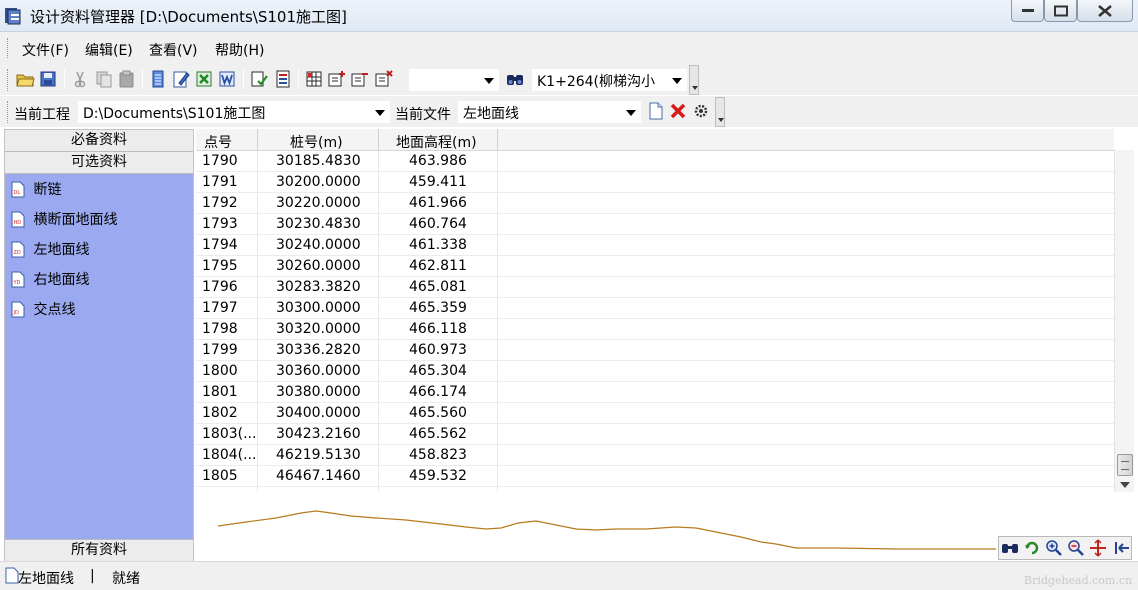 This screenshot has width=1138, height=590. Describe the element at coordinates (1125, 485) in the screenshot. I see `scroll-down-icon` at that location.